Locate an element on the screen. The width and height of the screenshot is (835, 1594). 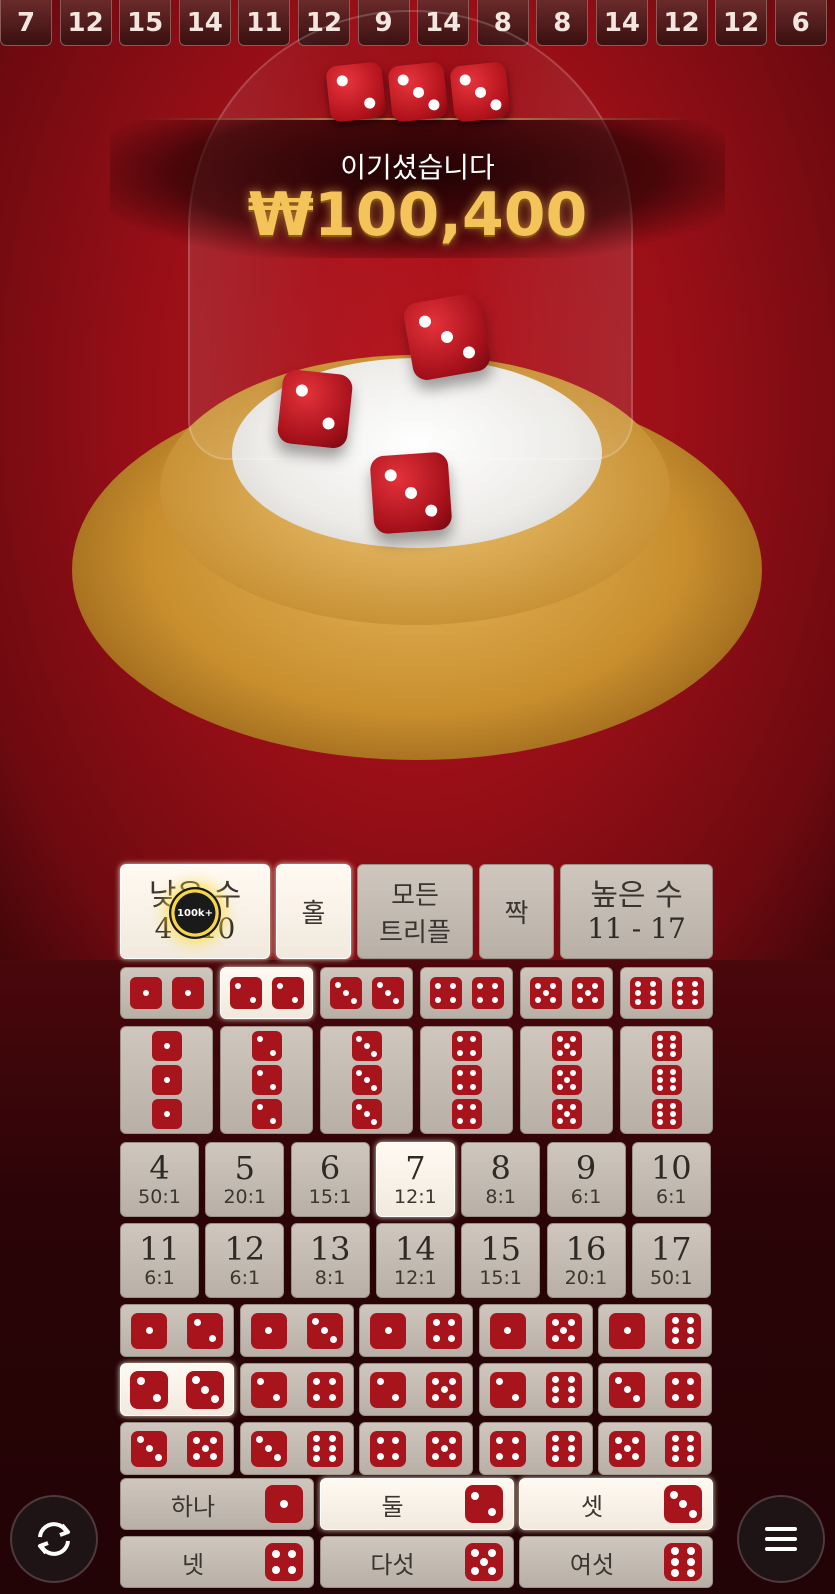
bet-any-triple-label-2: 트리플 is located at coordinates (415, 932).